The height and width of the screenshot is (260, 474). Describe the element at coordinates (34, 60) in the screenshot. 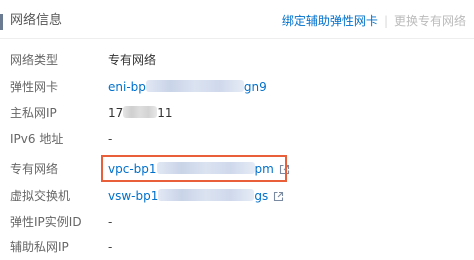

I see `network-type-label: 网络类型` at that location.